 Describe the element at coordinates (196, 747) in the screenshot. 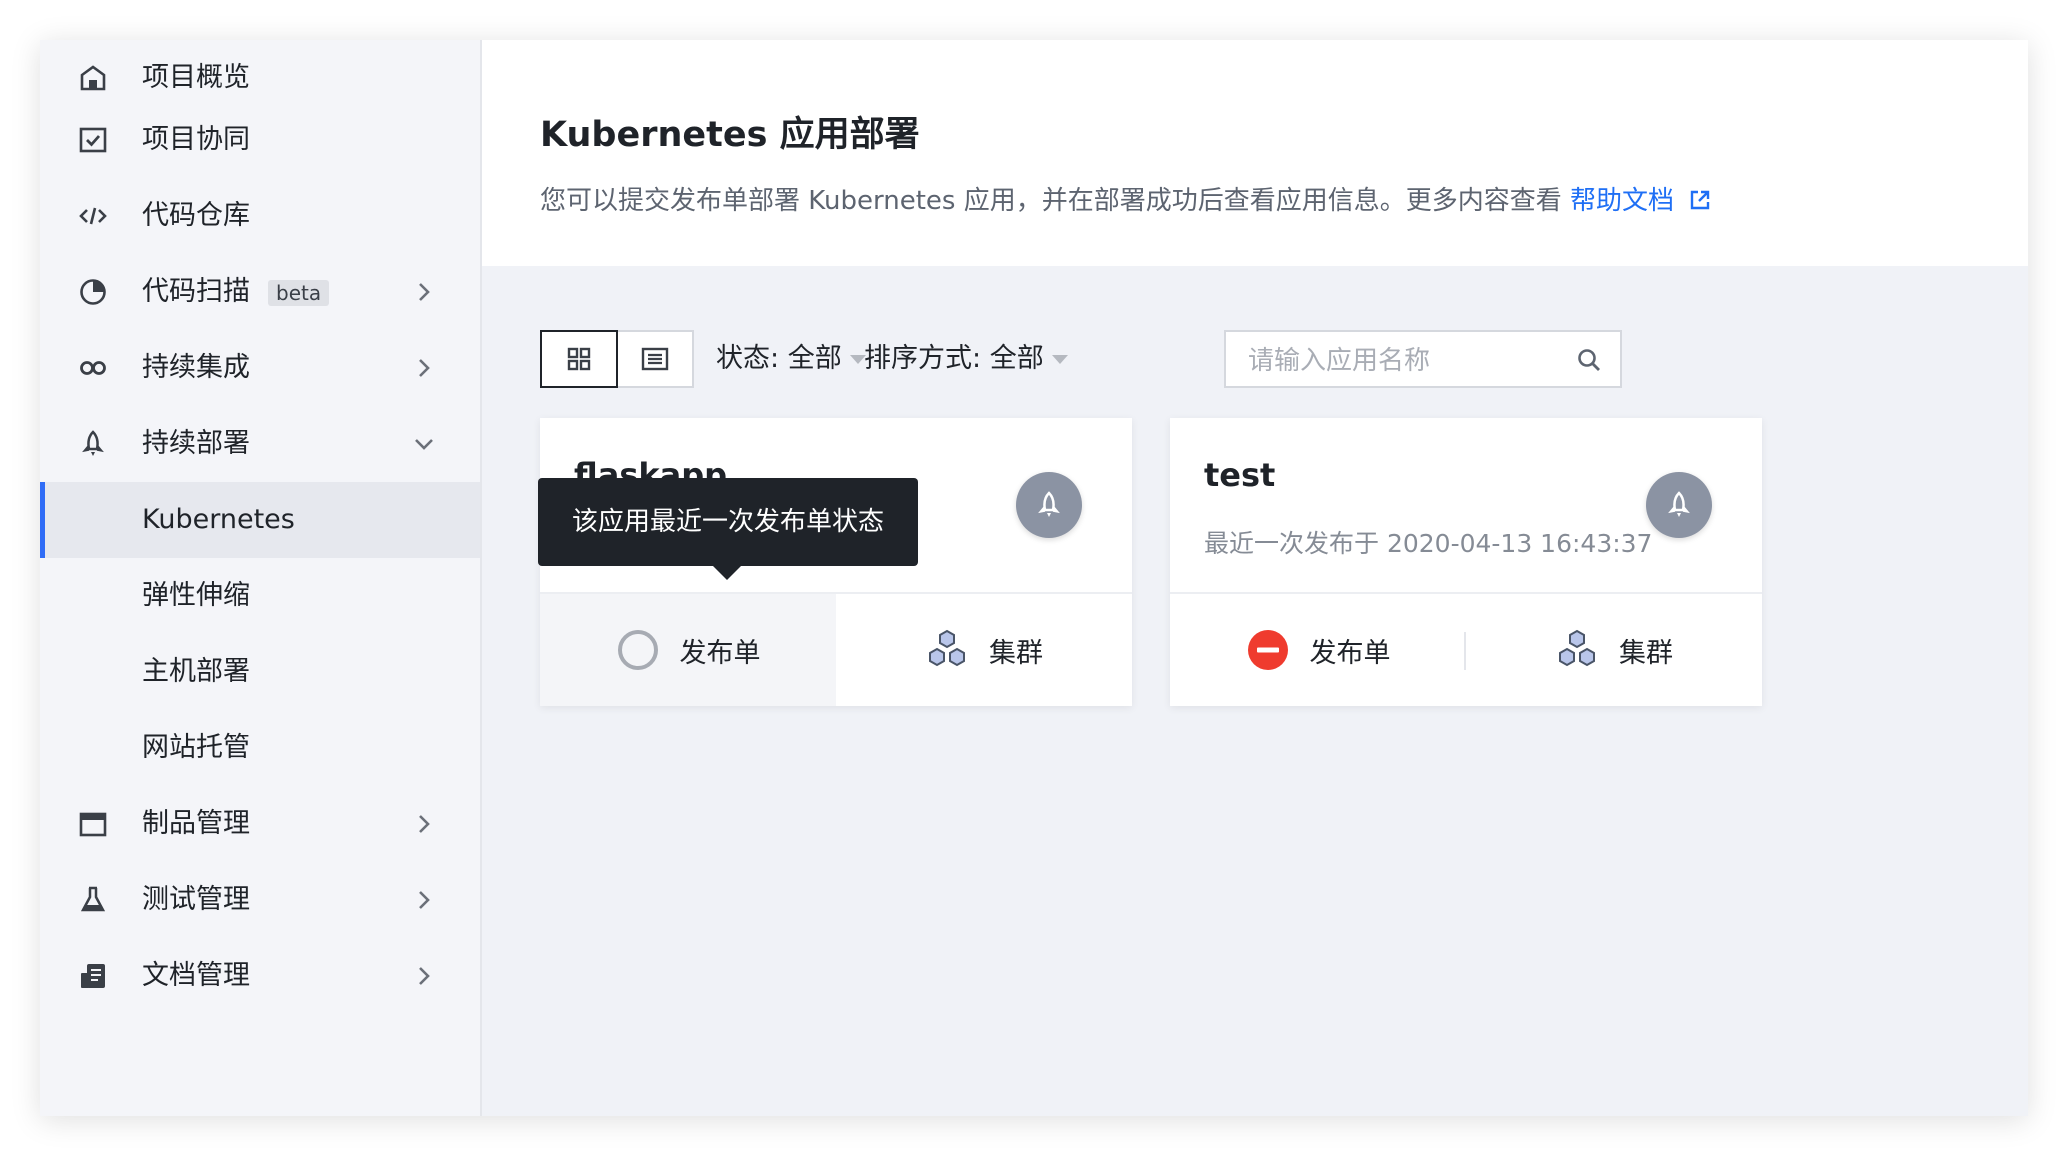

I see `sidebar-item-label: 网站托管` at that location.